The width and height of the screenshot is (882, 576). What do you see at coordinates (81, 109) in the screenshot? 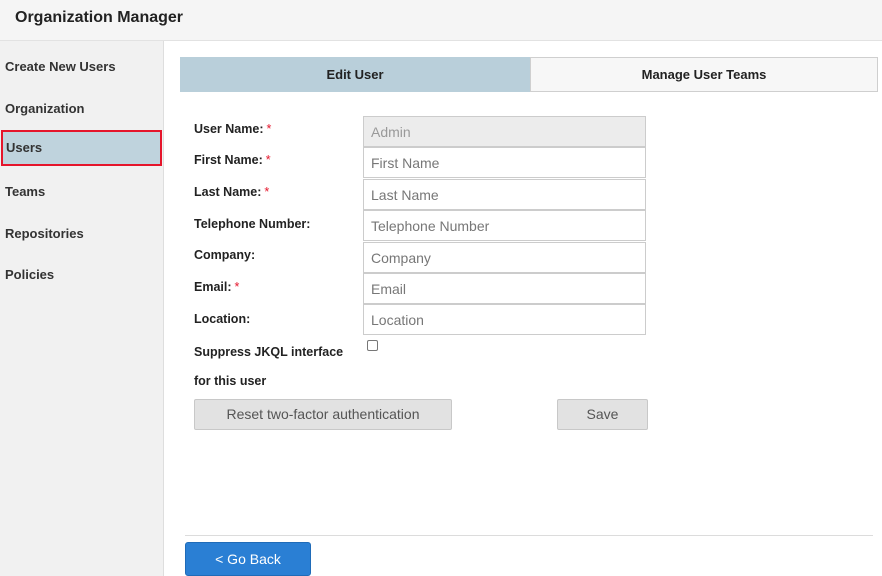
I see `sidebar-item-organization: Organization` at bounding box center [81, 109].